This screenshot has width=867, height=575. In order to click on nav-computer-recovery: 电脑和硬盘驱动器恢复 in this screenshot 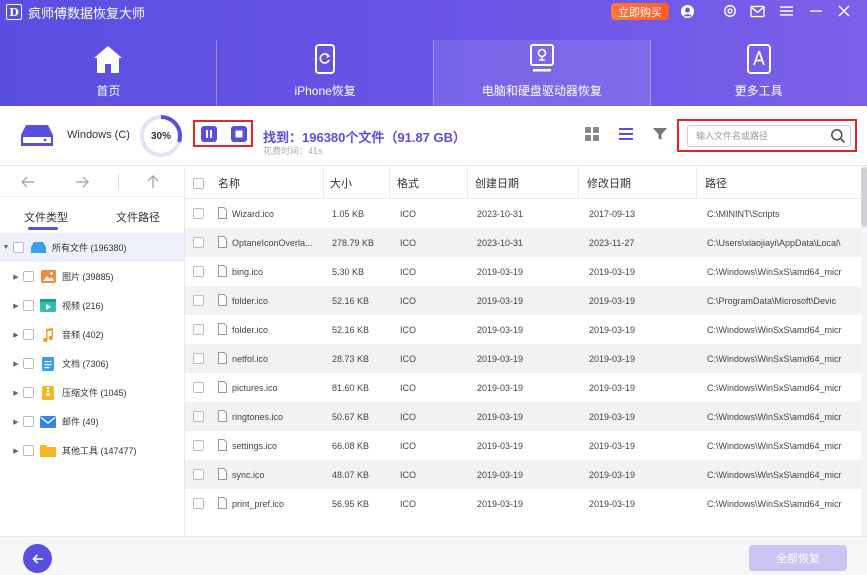, I will do `click(542, 73)`.